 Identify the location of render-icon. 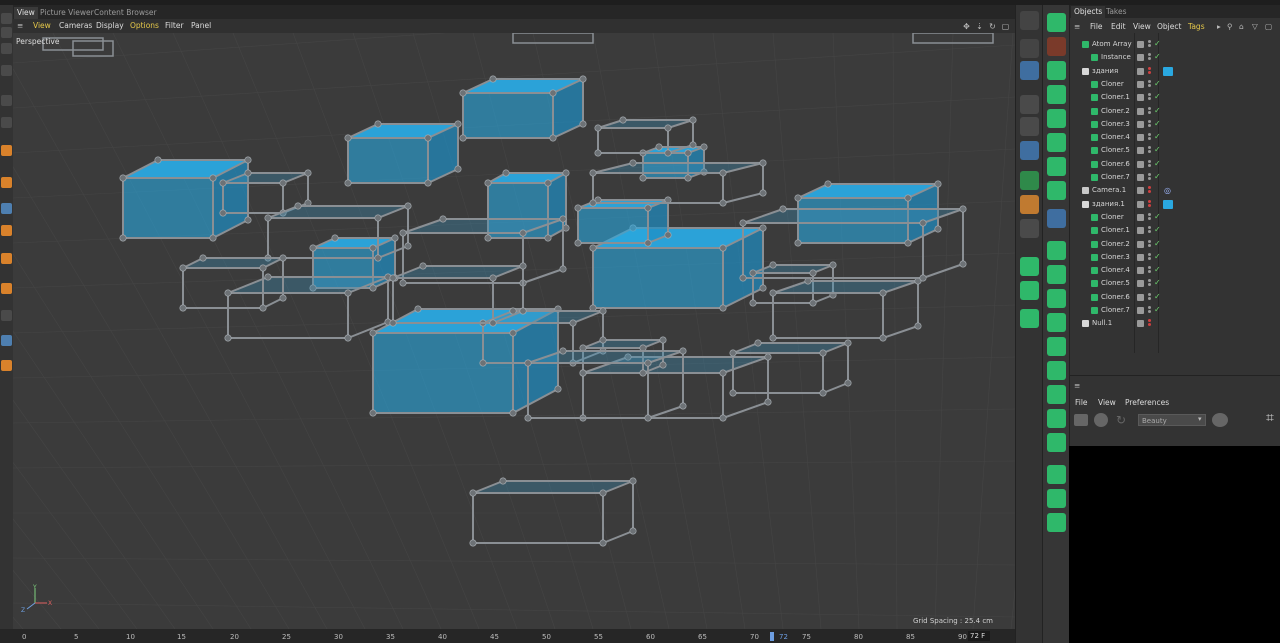
(1029, 20).